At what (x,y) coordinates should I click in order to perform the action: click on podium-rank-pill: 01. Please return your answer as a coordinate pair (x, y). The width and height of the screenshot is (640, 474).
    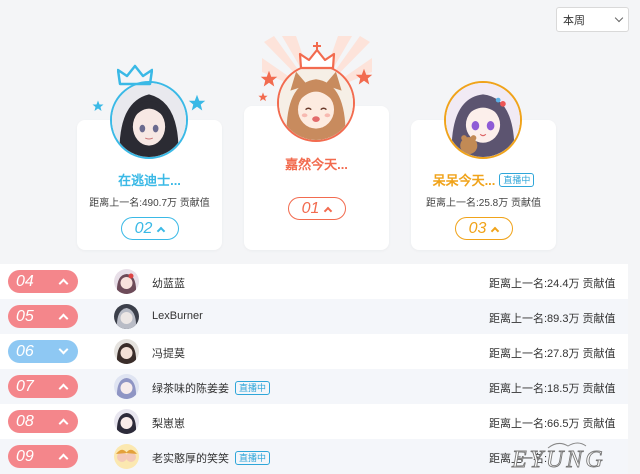
    Looking at the image, I should click on (316, 208).